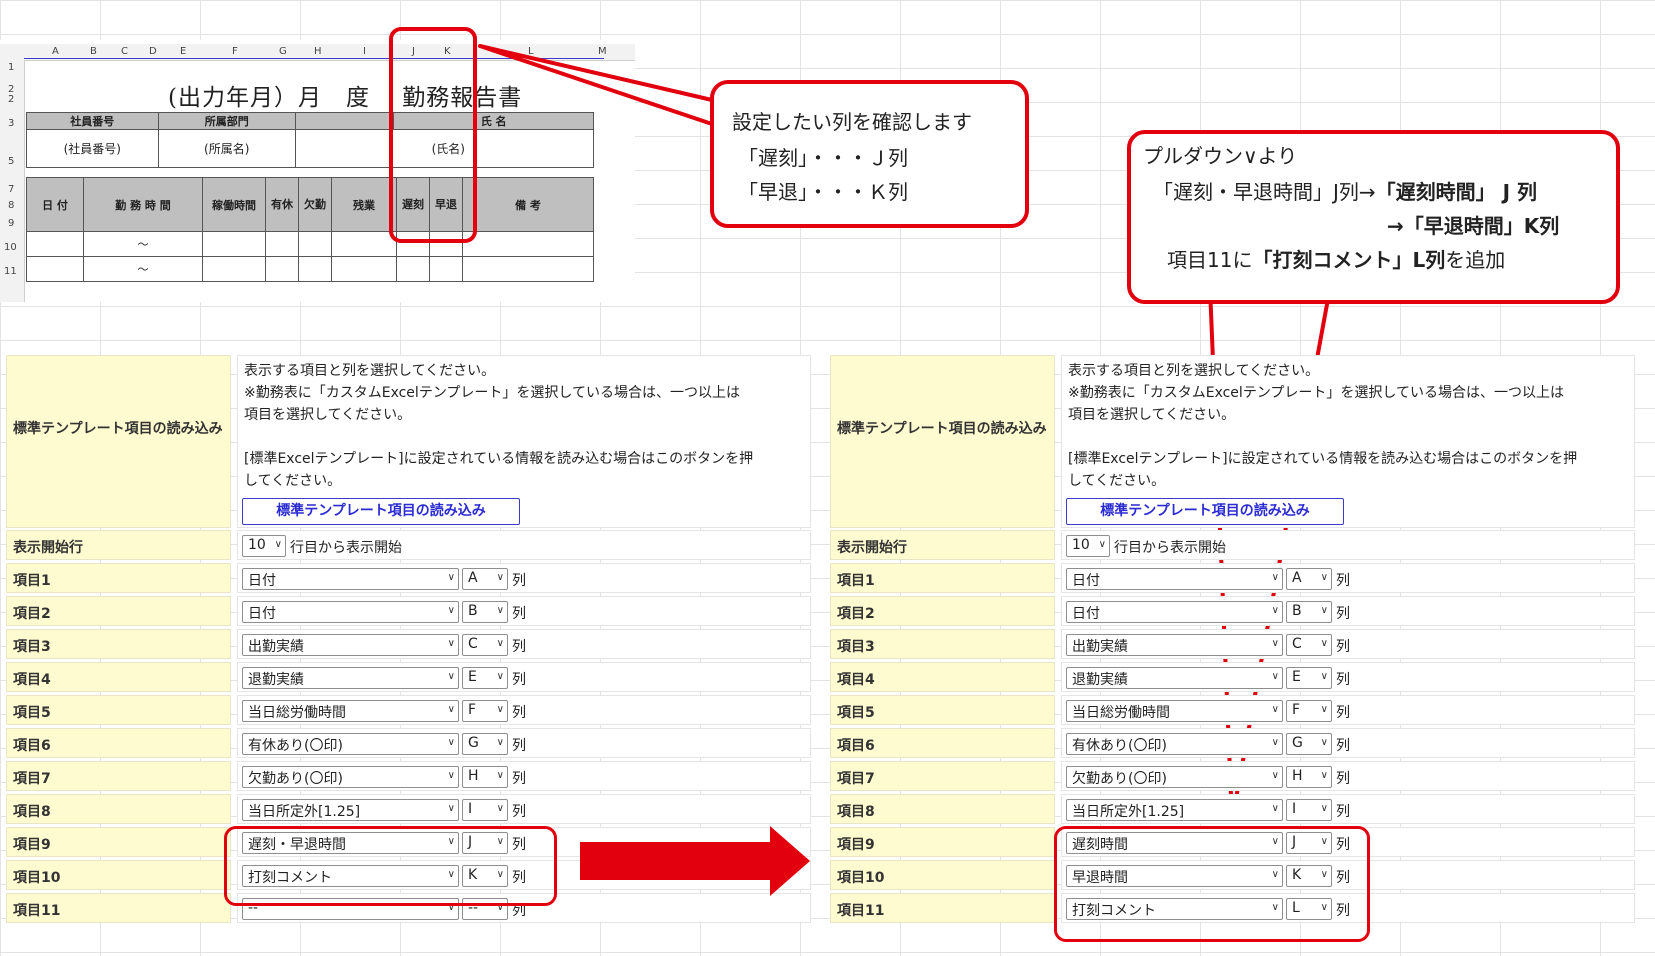  What do you see at coordinates (346, 548) in the screenshot?
I see `start-row-suffix: 行目から表示開始` at bounding box center [346, 548].